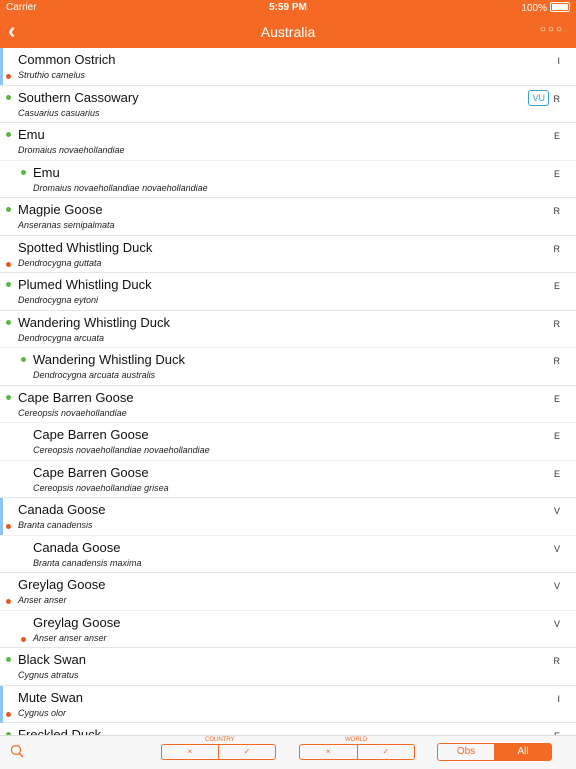  What do you see at coordinates (101, 487) in the screenshot?
I see `scientific-name: Cereopsis novaehollandiae grisea` at bounding box center [101, 487].